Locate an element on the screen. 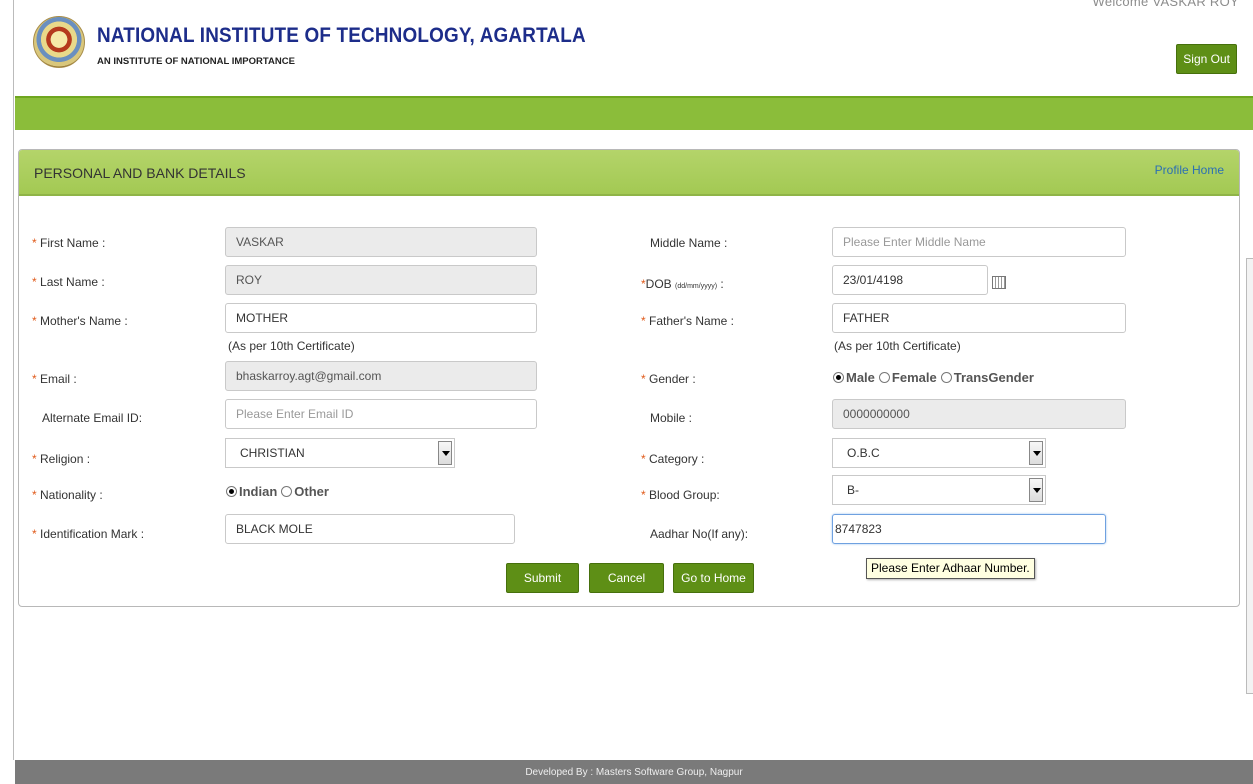  father-name-note: (As per 10th Certificate) is located at coordinates (897, 346).